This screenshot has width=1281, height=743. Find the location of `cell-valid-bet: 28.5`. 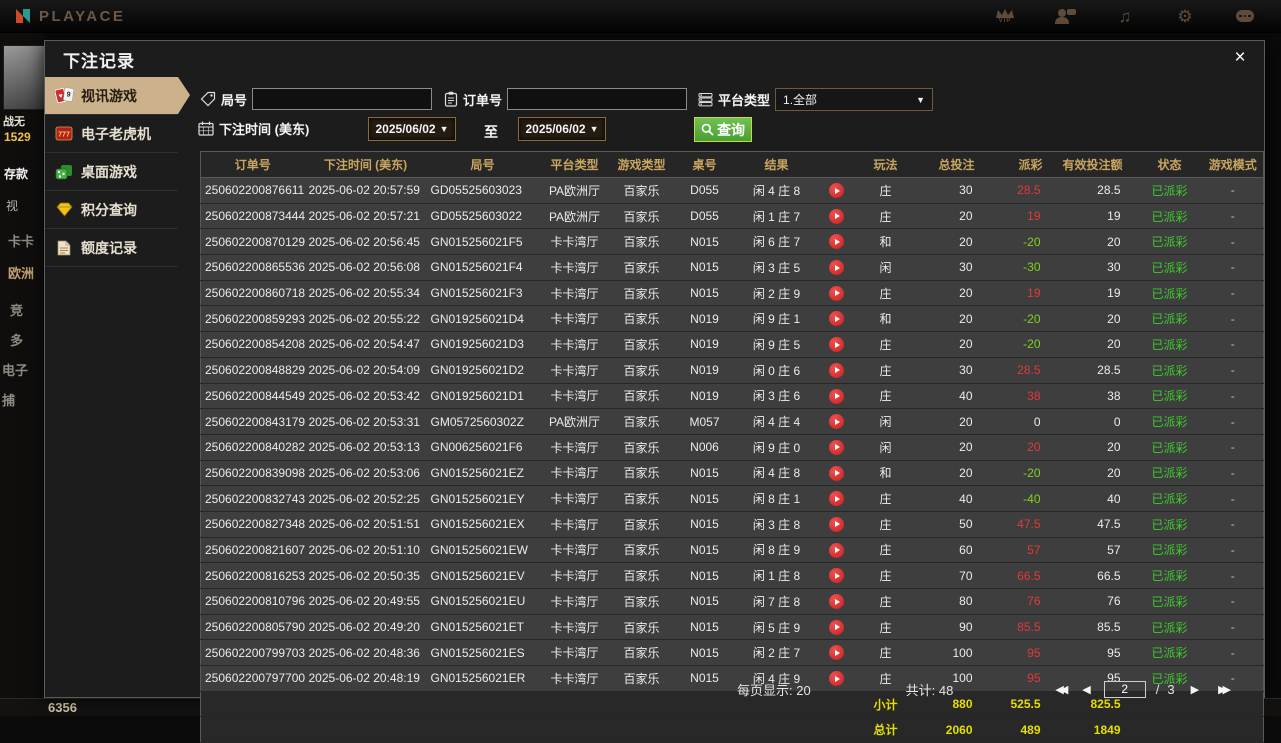

cell-valid-bet: 28.5 is located at coordinates (1096, 190).